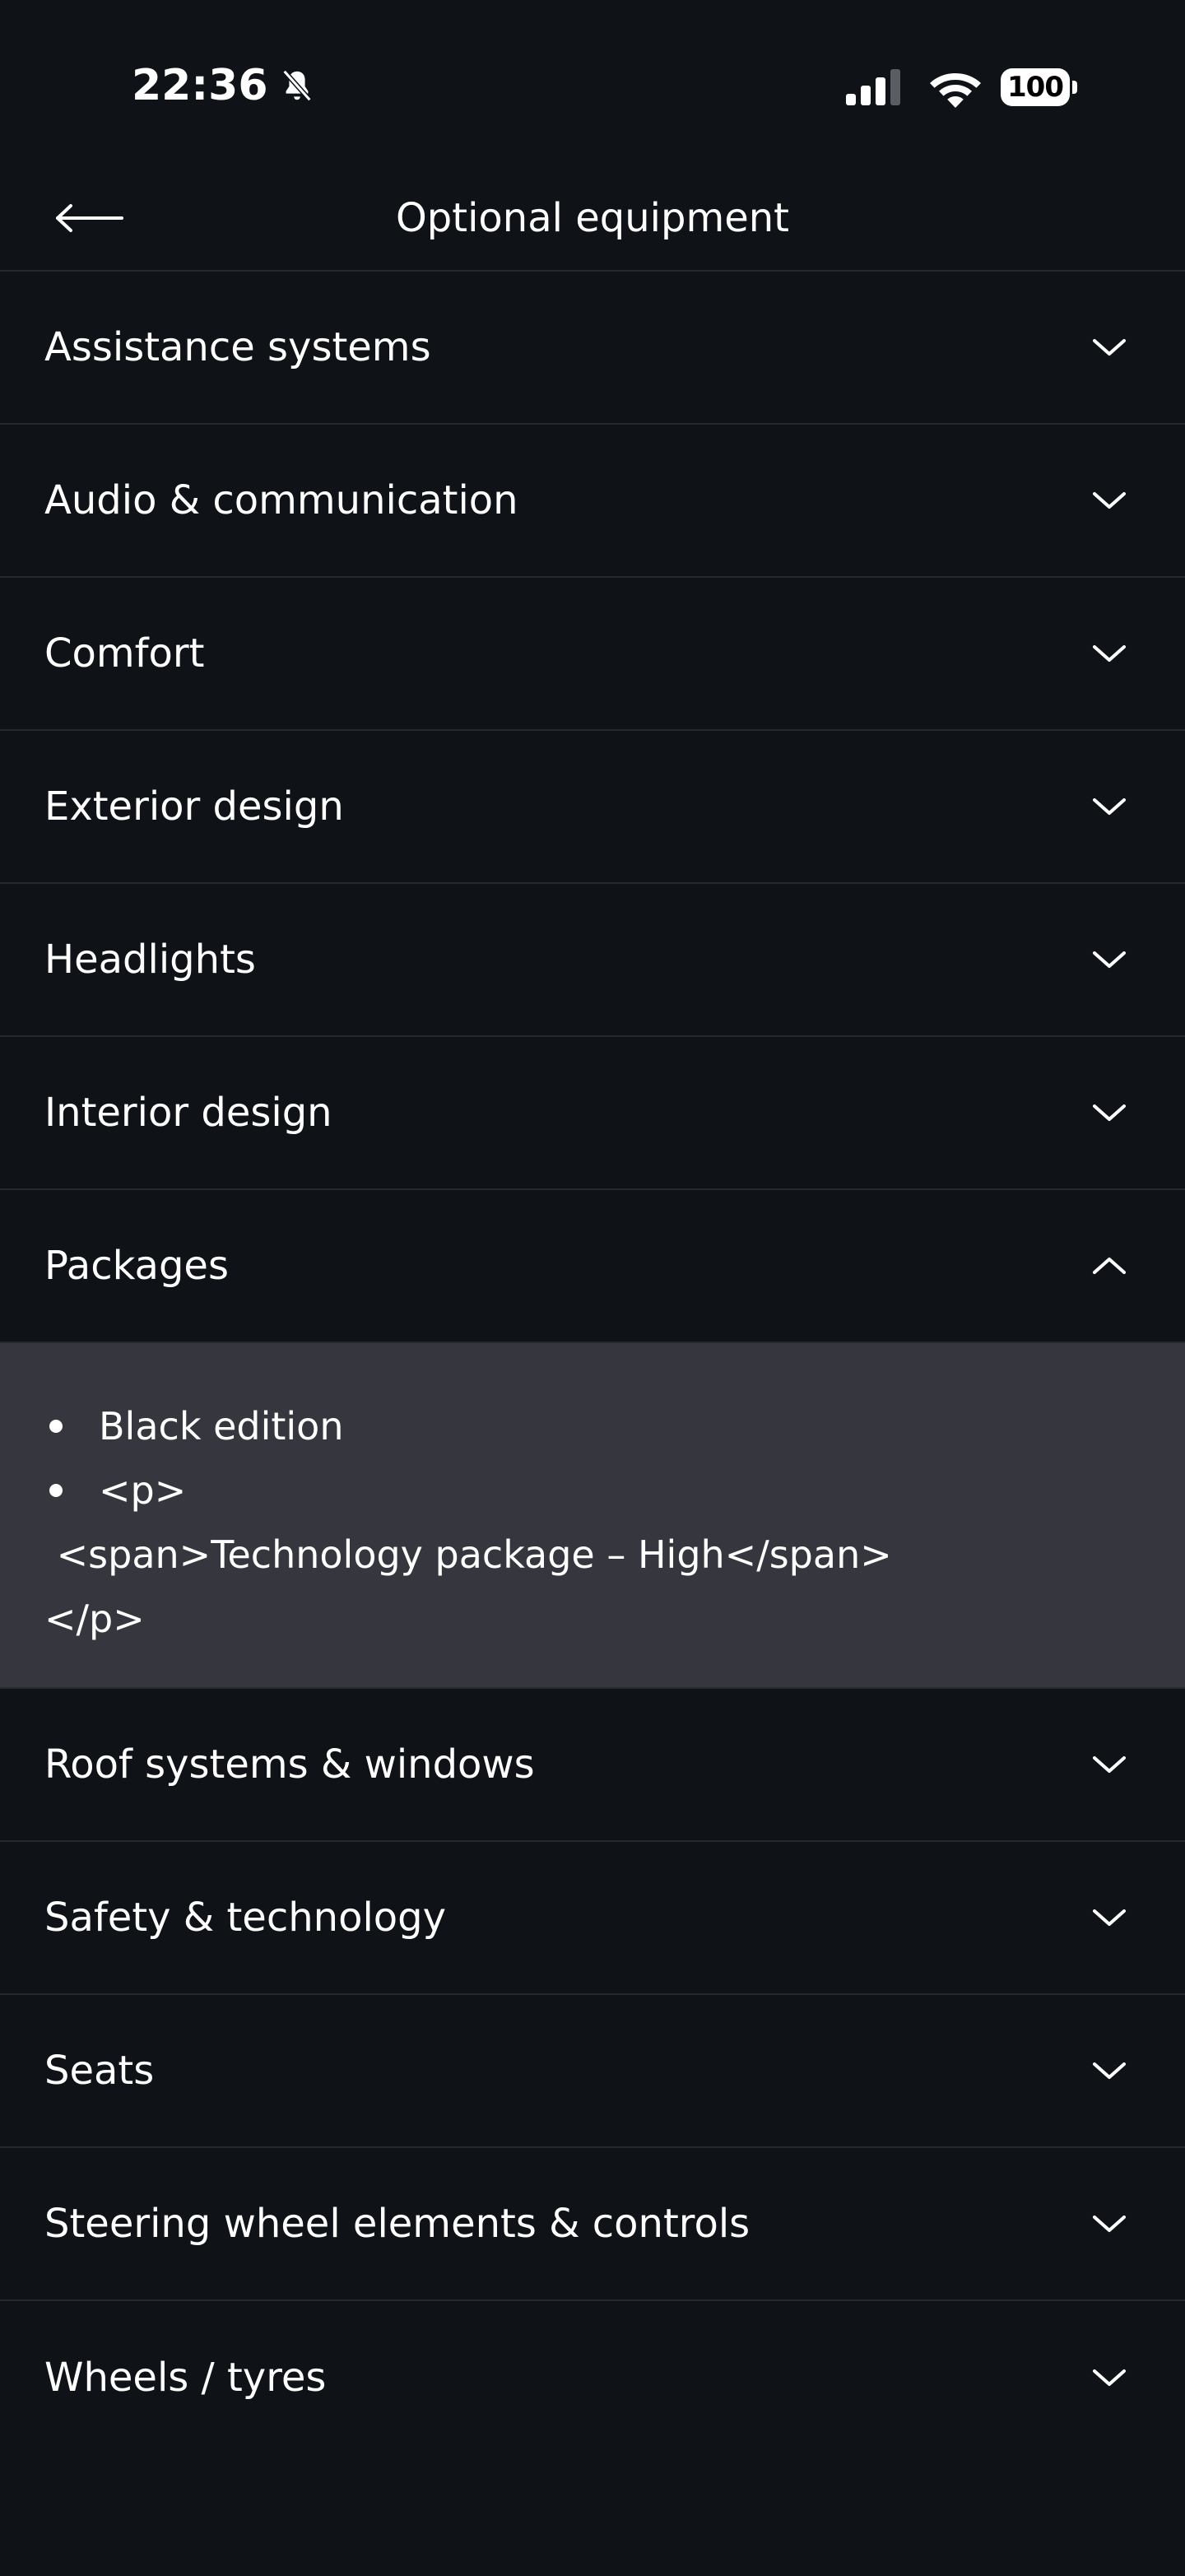 The image size is (1185, 2576). What do you see at coordinates (200, 85) in the screenshot?
I see `status-time: 22:36` at bounding box center [200, 85].